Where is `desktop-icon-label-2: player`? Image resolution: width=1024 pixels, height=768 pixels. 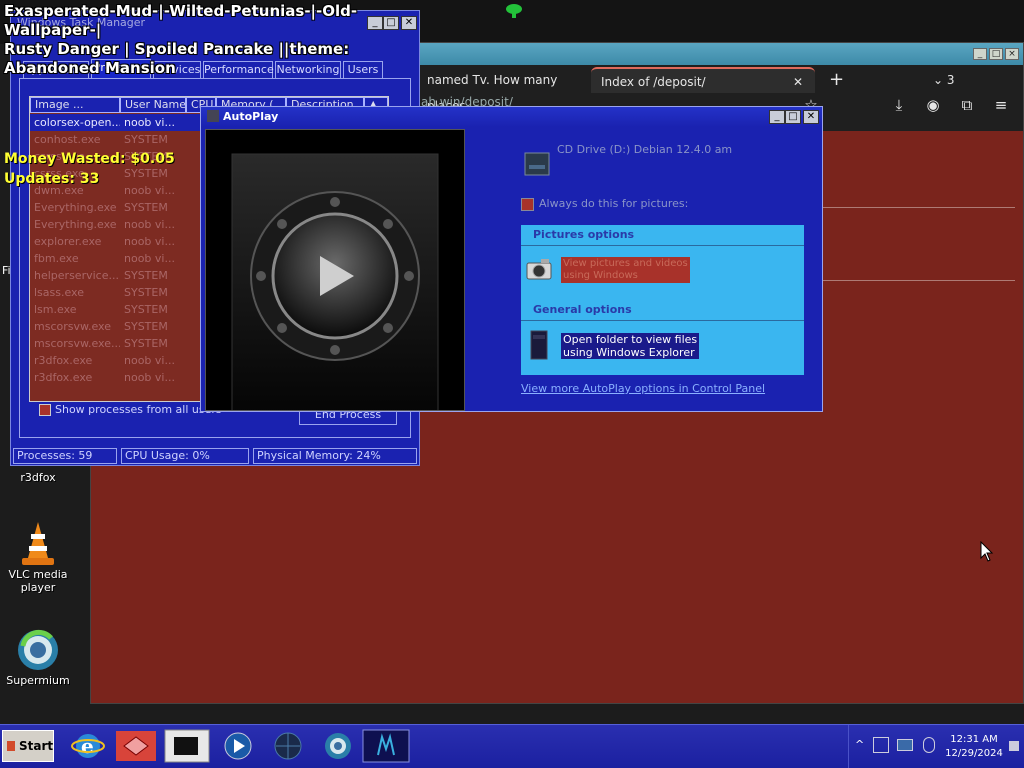
desktop-icon-label-2: player is located at coordinates (38, 587).